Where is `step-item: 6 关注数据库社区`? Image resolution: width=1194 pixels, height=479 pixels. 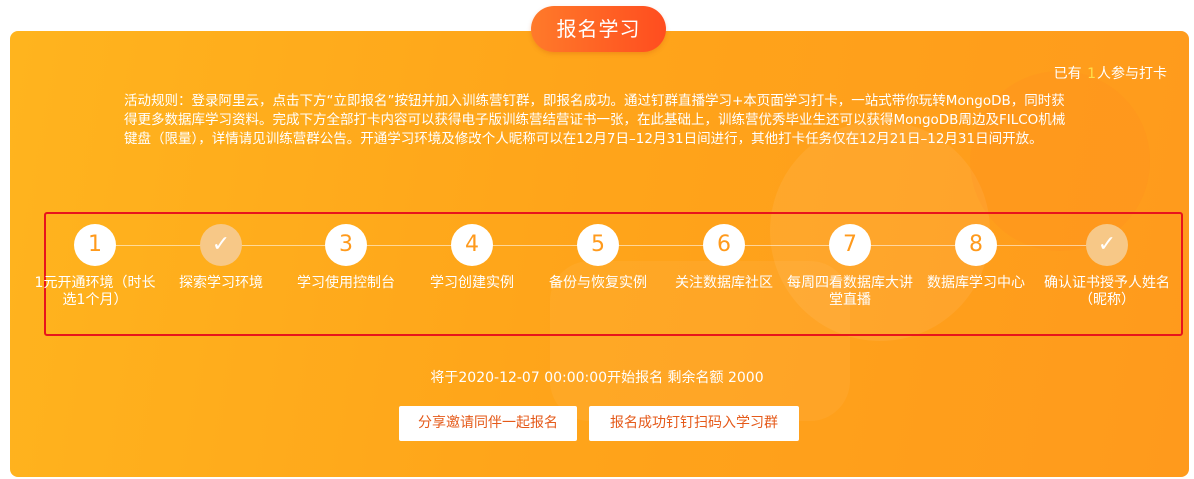
step-item: 6 关注数据库社区 is located at coordinates (724, 258).